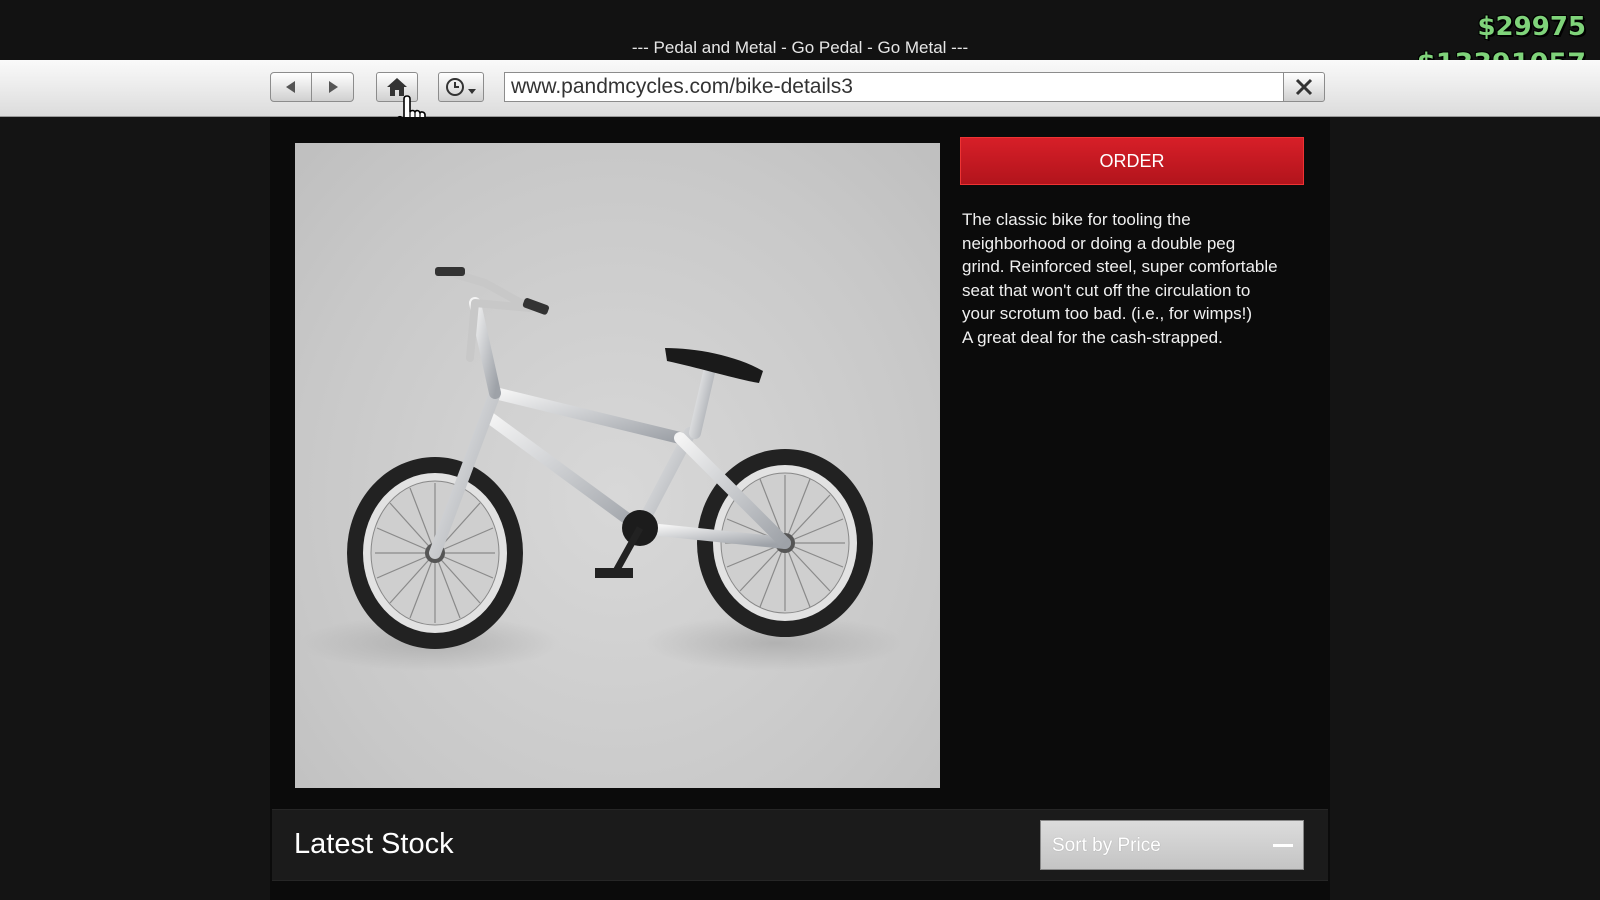 This screenshot has height=900, width=1600. I want to click on url-input, so click(891, 87).